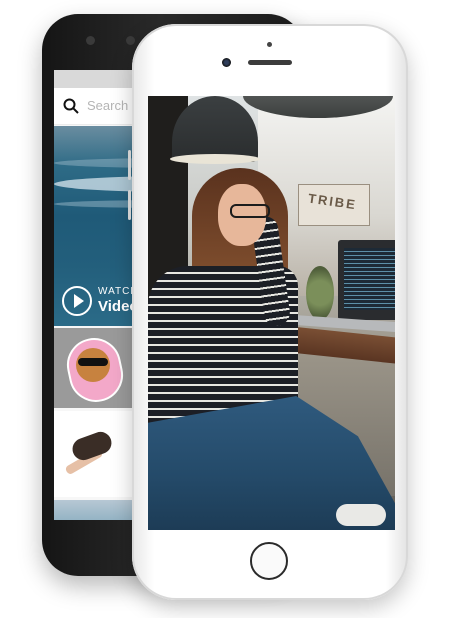  I want to click on sunglasses-decor, so click(93, 362).